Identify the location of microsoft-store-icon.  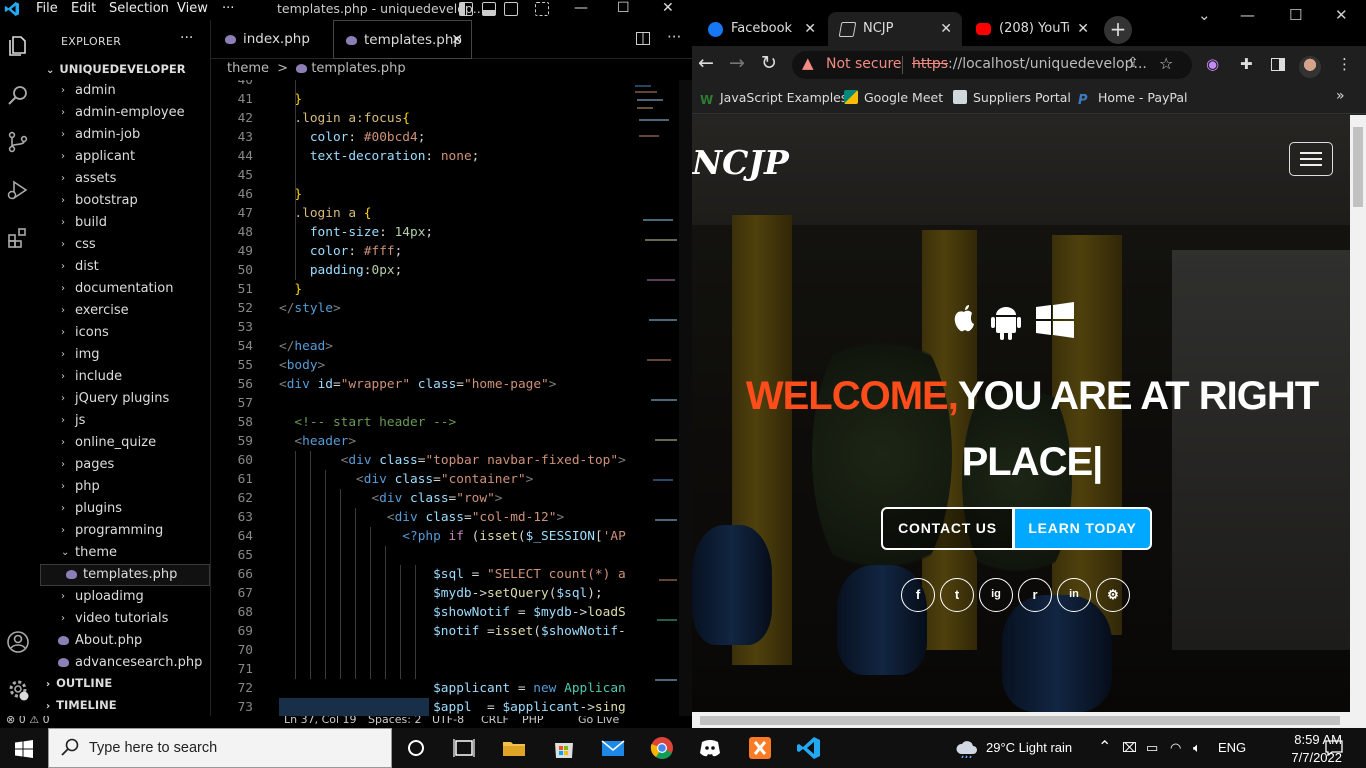
(564, 748).